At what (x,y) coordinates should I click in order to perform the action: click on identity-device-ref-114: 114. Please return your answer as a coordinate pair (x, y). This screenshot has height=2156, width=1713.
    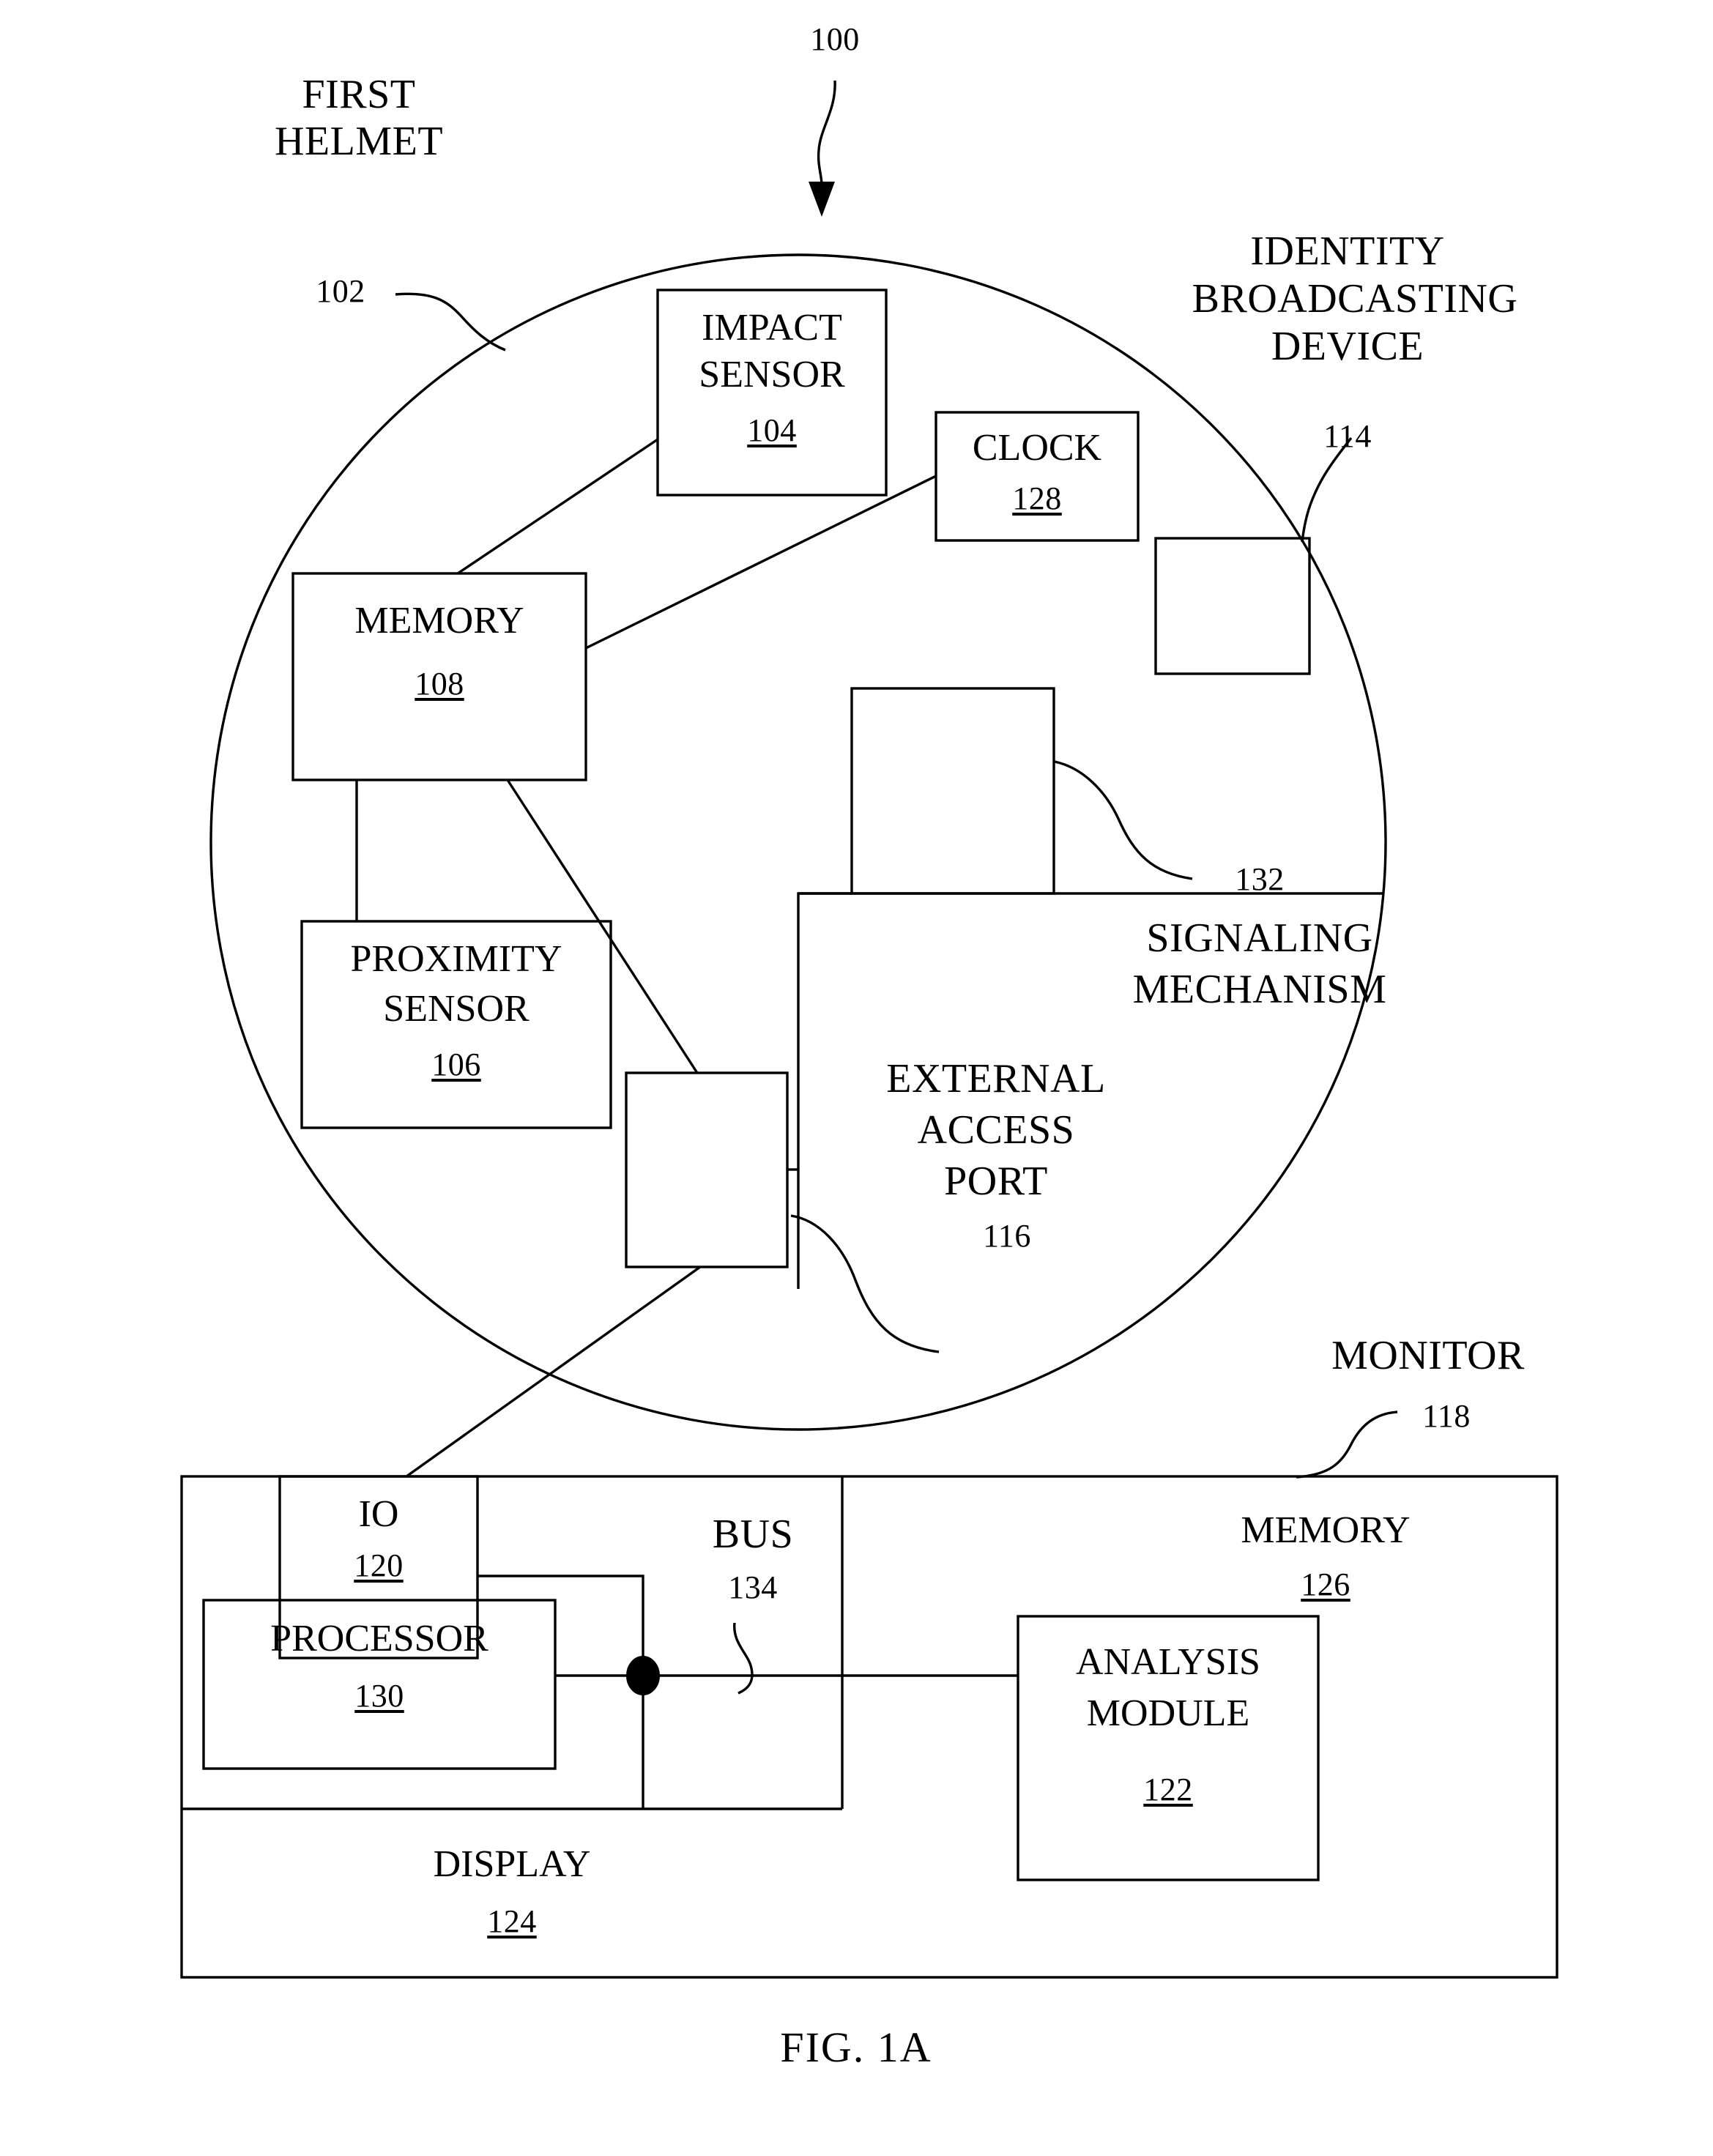
    Looking at the image, I should click on (1348, 436).